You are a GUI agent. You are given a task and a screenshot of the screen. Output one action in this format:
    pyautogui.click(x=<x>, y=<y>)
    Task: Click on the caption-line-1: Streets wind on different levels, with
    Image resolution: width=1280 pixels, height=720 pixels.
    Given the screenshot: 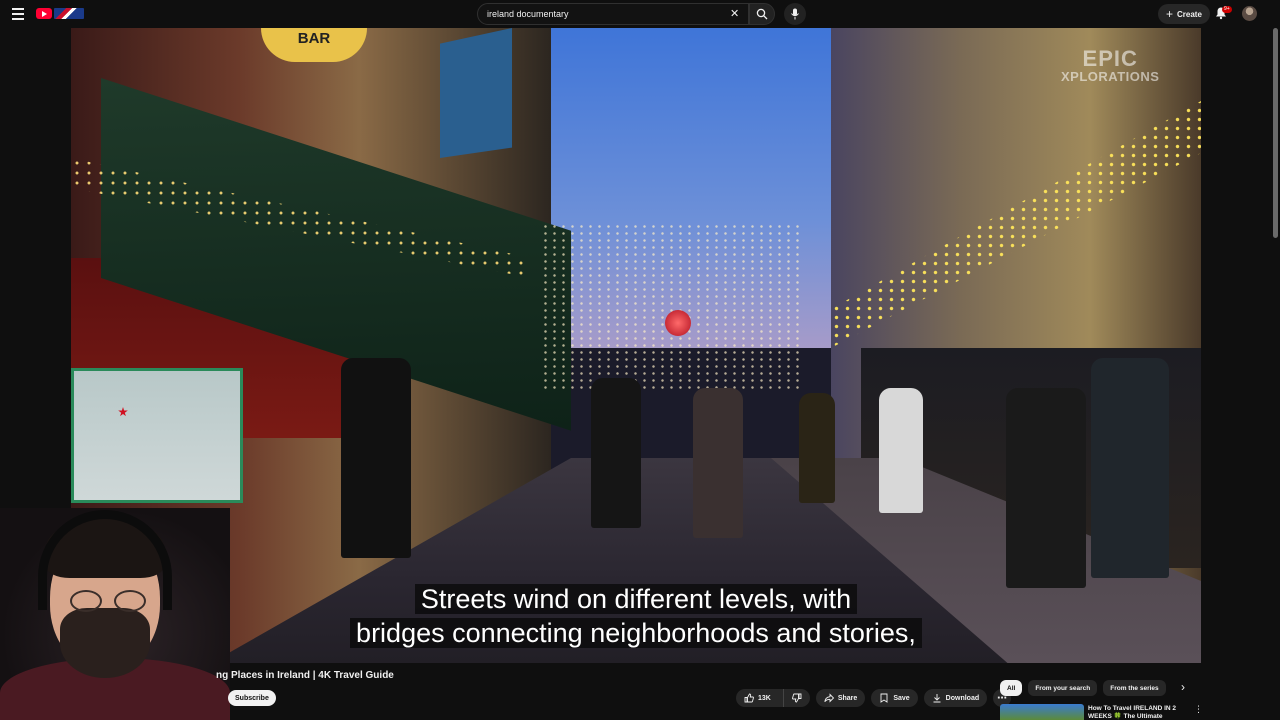 What is the action you would take?
    pyautogui.click(x=636, y=599)
    